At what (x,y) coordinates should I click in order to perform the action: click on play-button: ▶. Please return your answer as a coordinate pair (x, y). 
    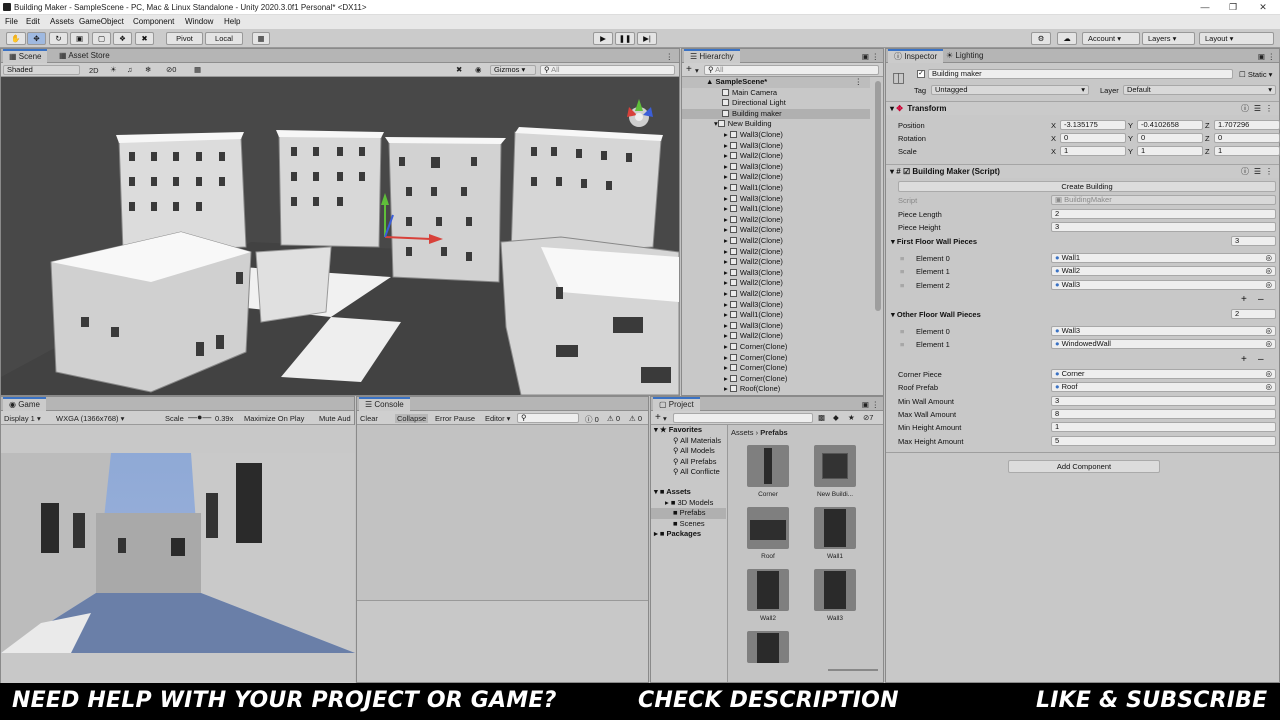
    Looking at the image, I should click on (603, 38).